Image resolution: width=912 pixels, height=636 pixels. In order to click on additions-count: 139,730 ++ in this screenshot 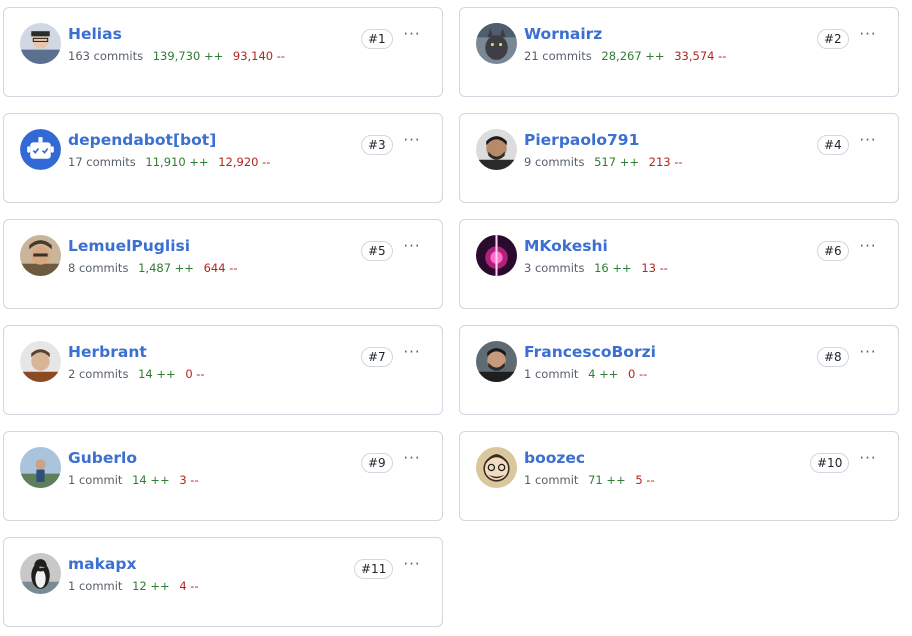, I will do `click(188, 56)`.